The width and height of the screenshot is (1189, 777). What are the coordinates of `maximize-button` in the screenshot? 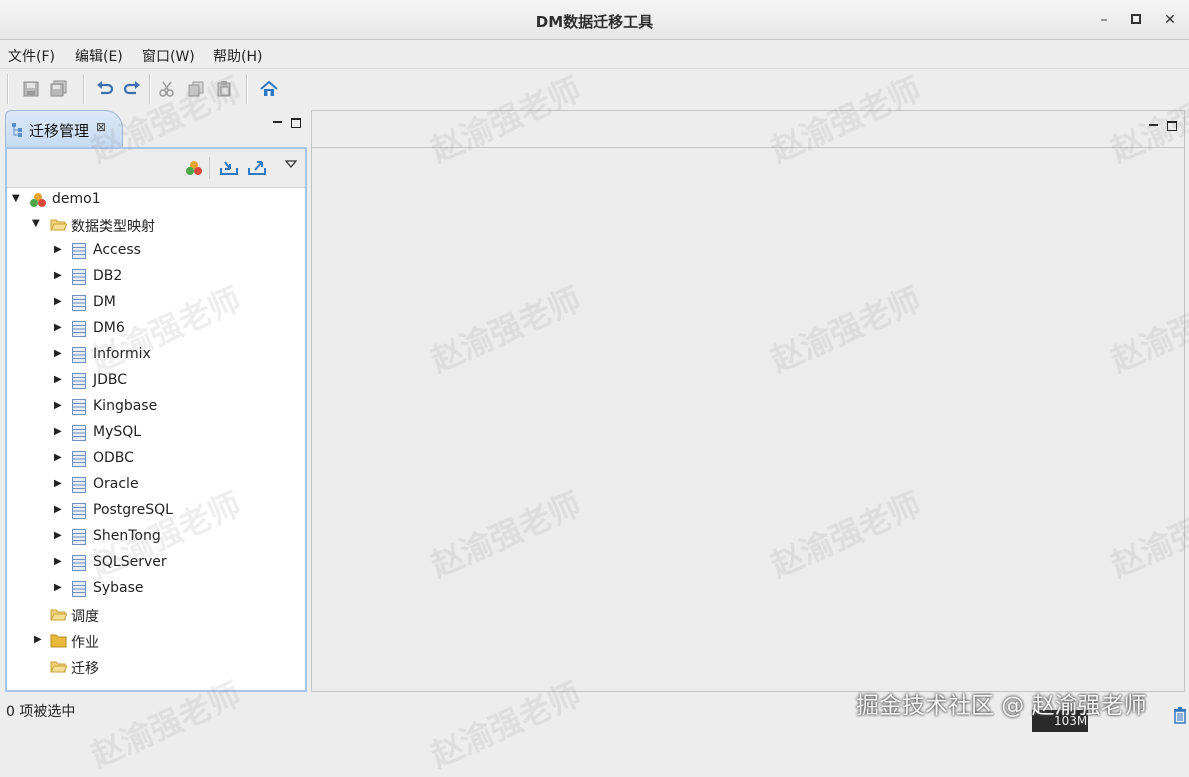 It's located at (1136, 20).